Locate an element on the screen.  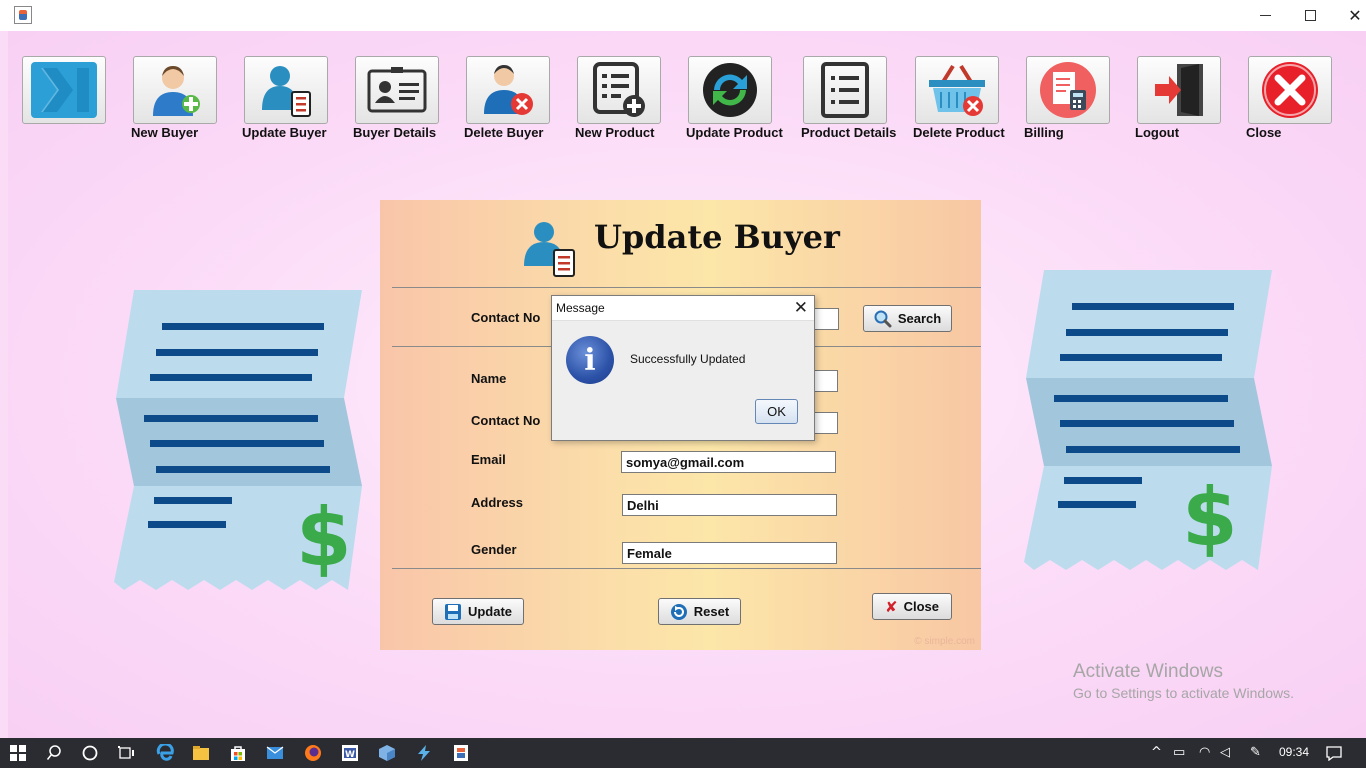
close-x-icon: ✘ is located at coordinates (891, 606).